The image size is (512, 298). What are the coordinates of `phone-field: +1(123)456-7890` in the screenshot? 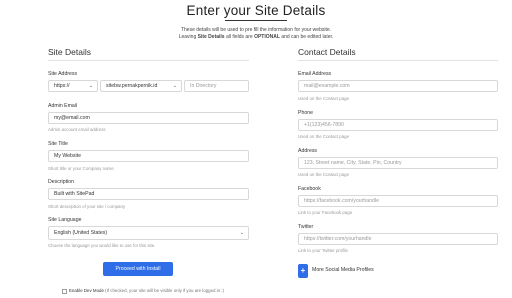 It's located at (398, 125).